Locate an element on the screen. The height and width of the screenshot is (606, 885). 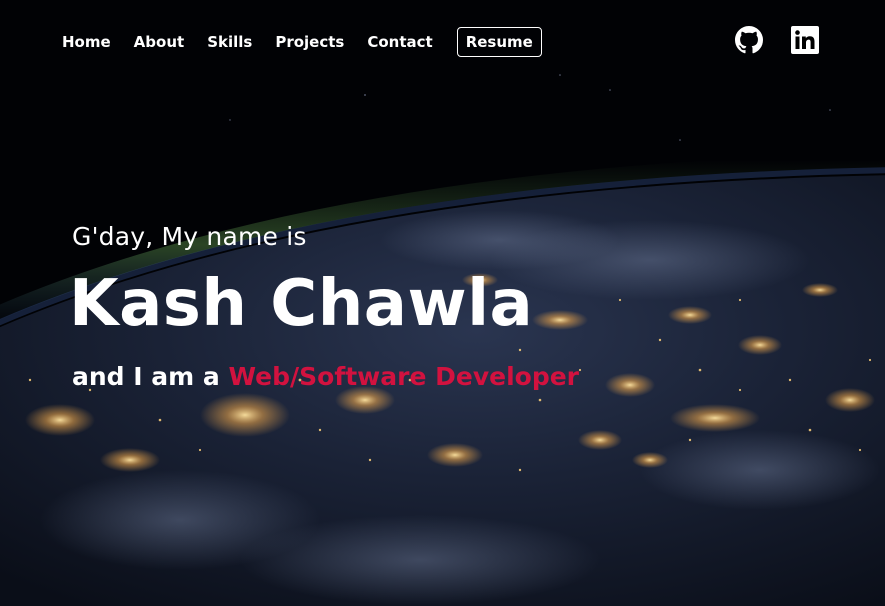
tagline: and I am a Web/Software Developer is located at coordinates (325, 376).